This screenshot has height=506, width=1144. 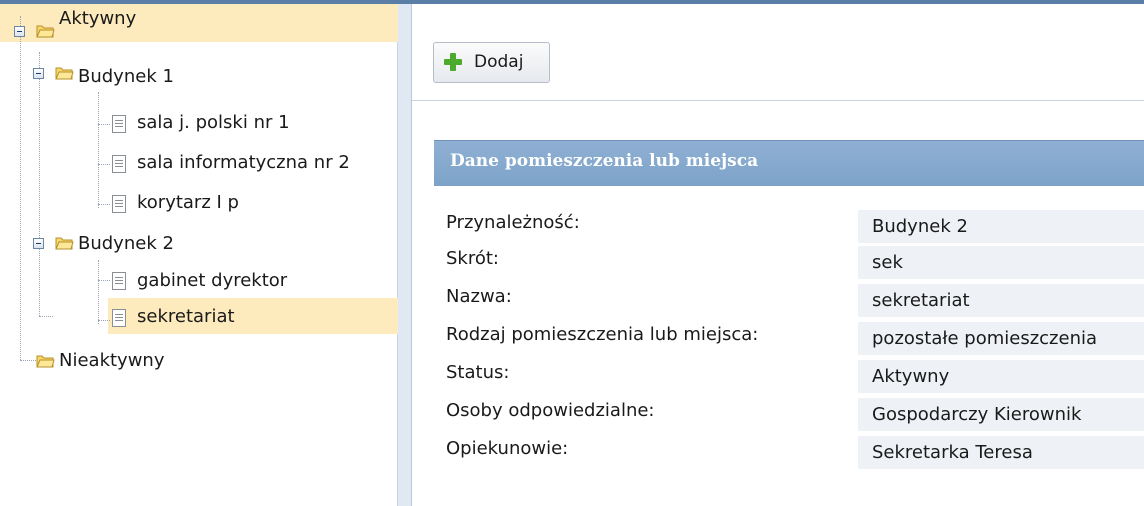 I want to click on field-row: Opiekunowie: Sekretarka Teresa, so click(x=789, y=453).